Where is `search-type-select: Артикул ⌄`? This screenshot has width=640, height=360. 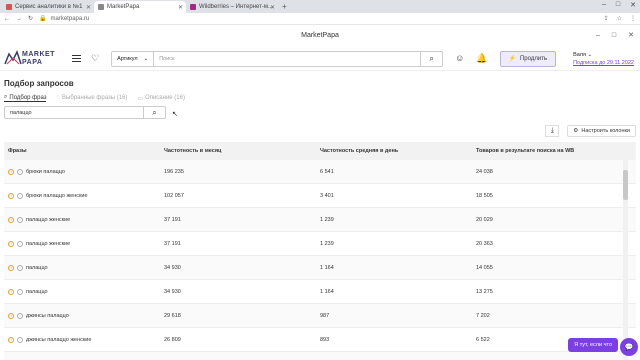 search-type-select: Артикул ⌄ is located at coordinates (133, 58).